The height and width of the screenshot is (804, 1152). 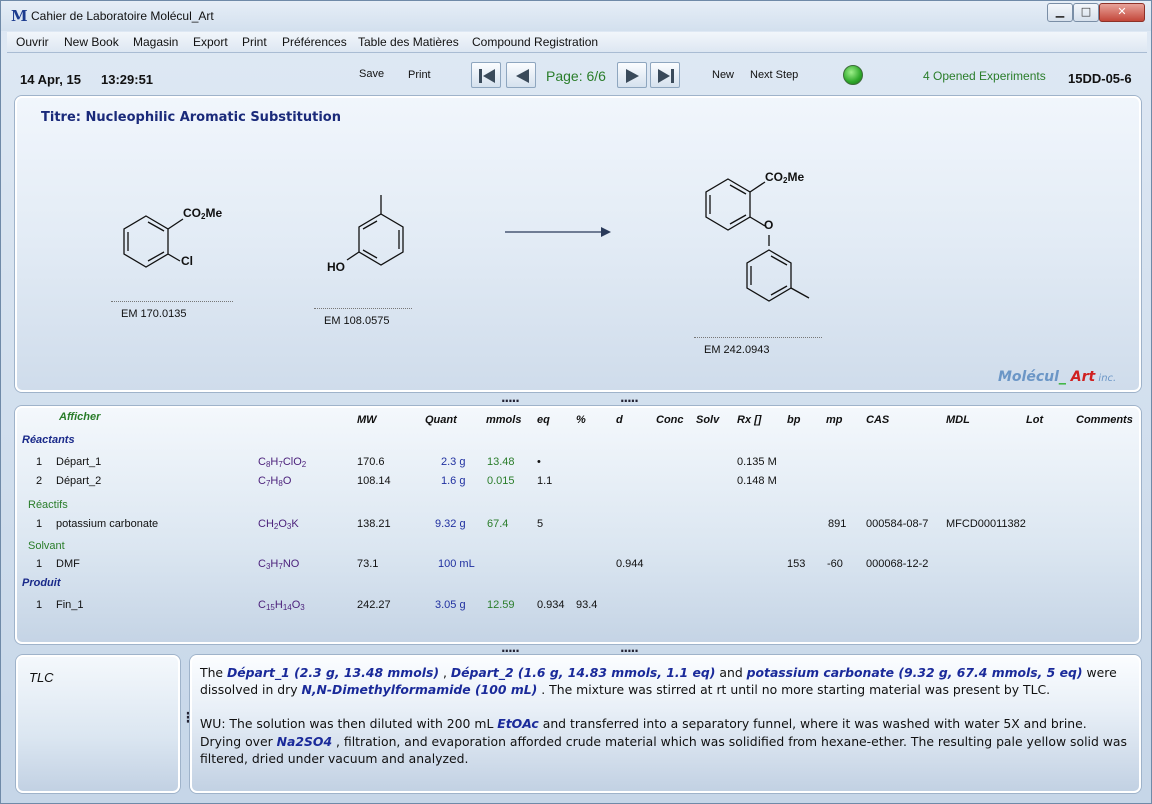 I want to click on column-header-quant: Quant, so click(x=441, y=420).